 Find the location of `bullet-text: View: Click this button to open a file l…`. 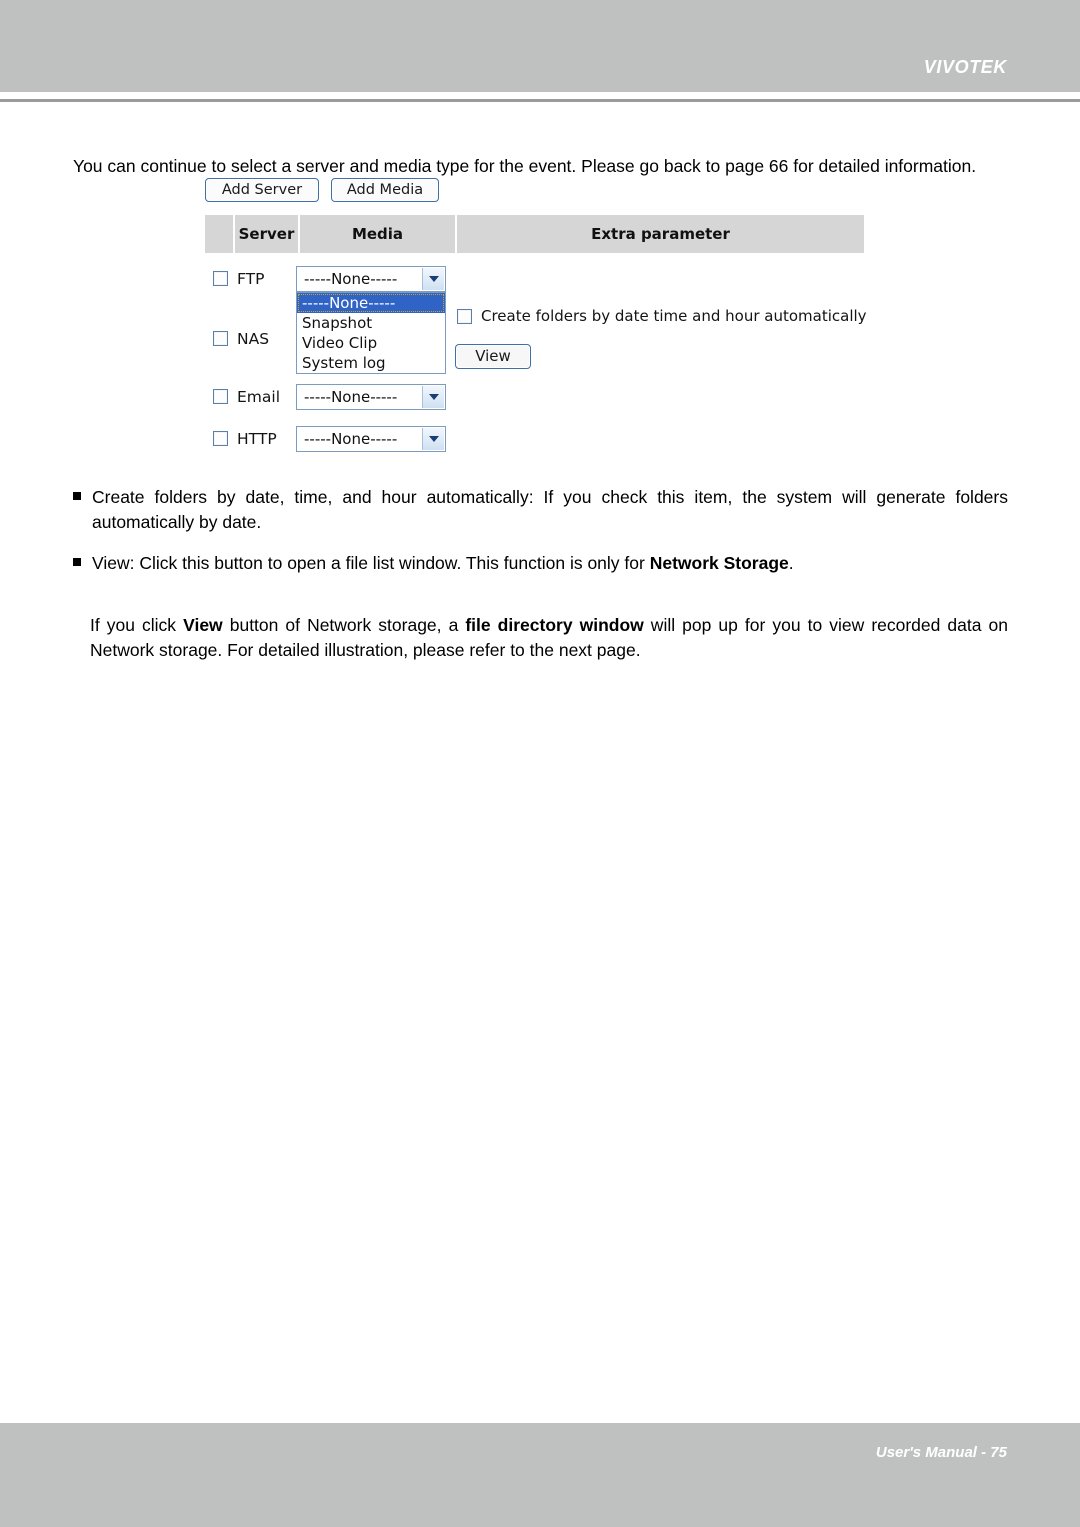

bullet-text: View: Click this button to open a file l… is located at coordinates (550, 563).